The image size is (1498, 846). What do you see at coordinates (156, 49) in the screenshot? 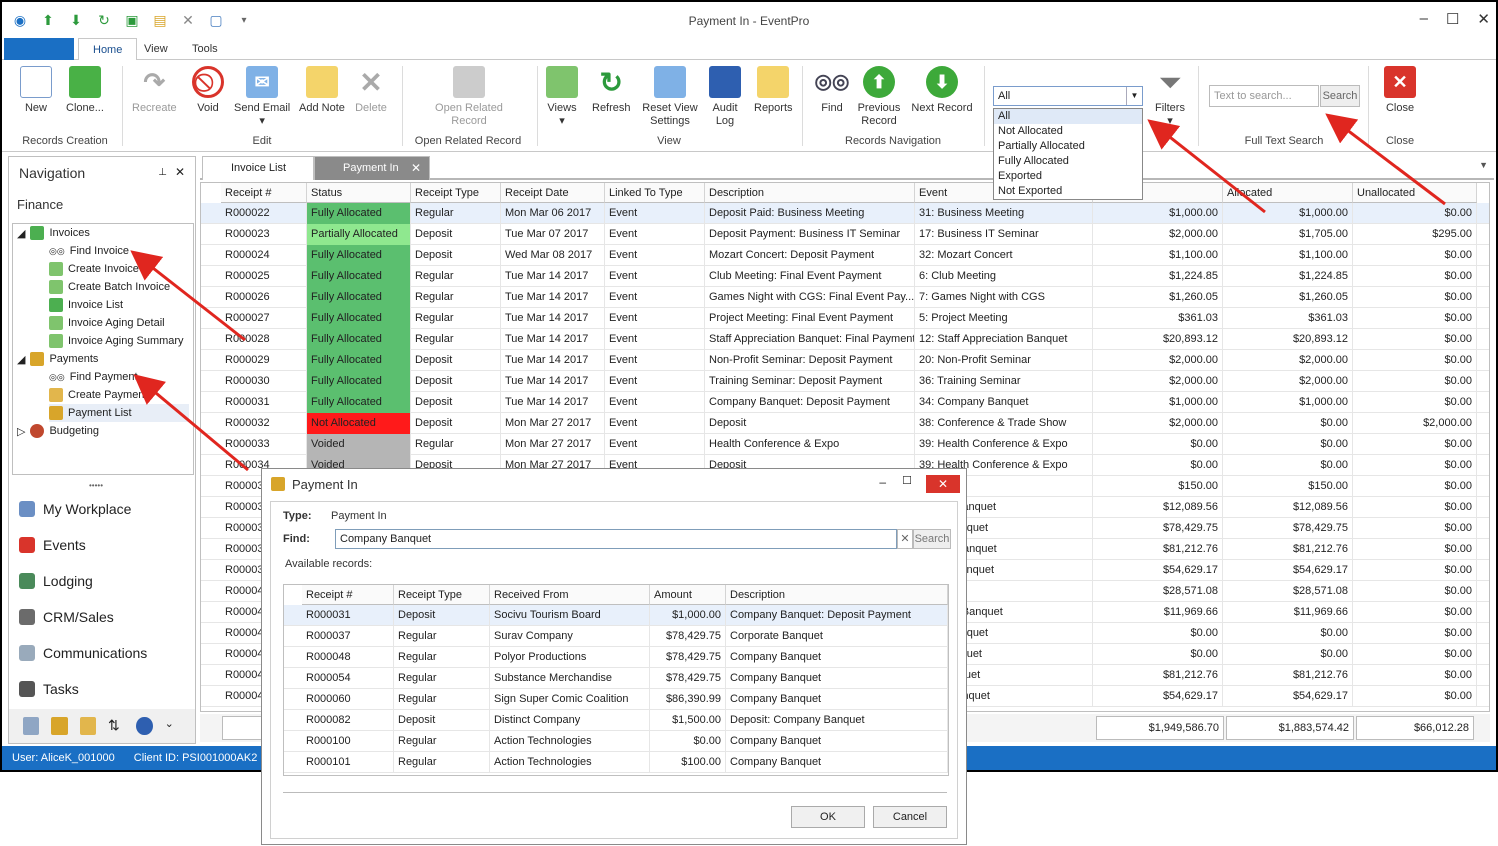
I see `tab-view: View` at bounding box center [156, 49].